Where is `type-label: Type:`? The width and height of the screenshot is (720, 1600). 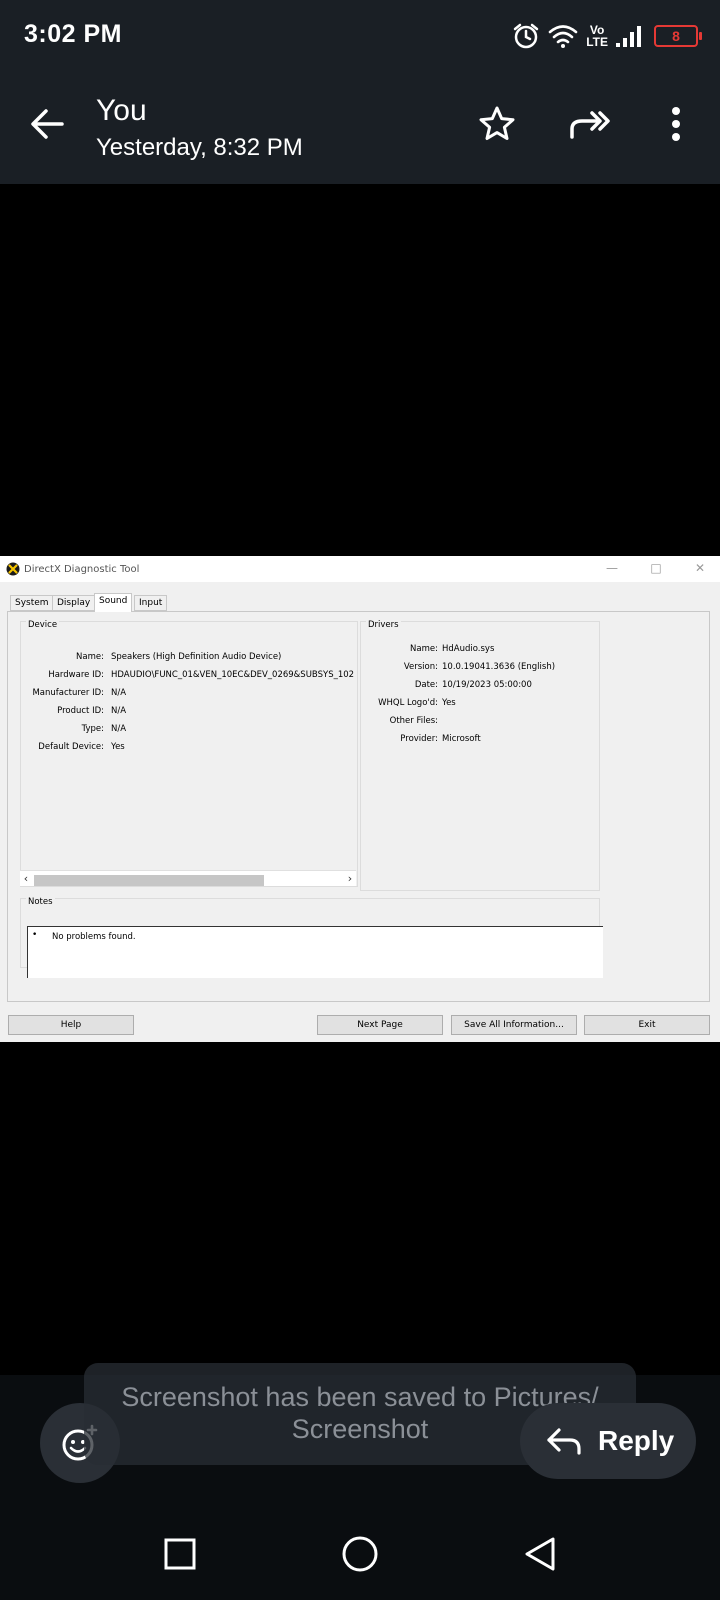 type-label: Type: is located at coordinates (92, 729).